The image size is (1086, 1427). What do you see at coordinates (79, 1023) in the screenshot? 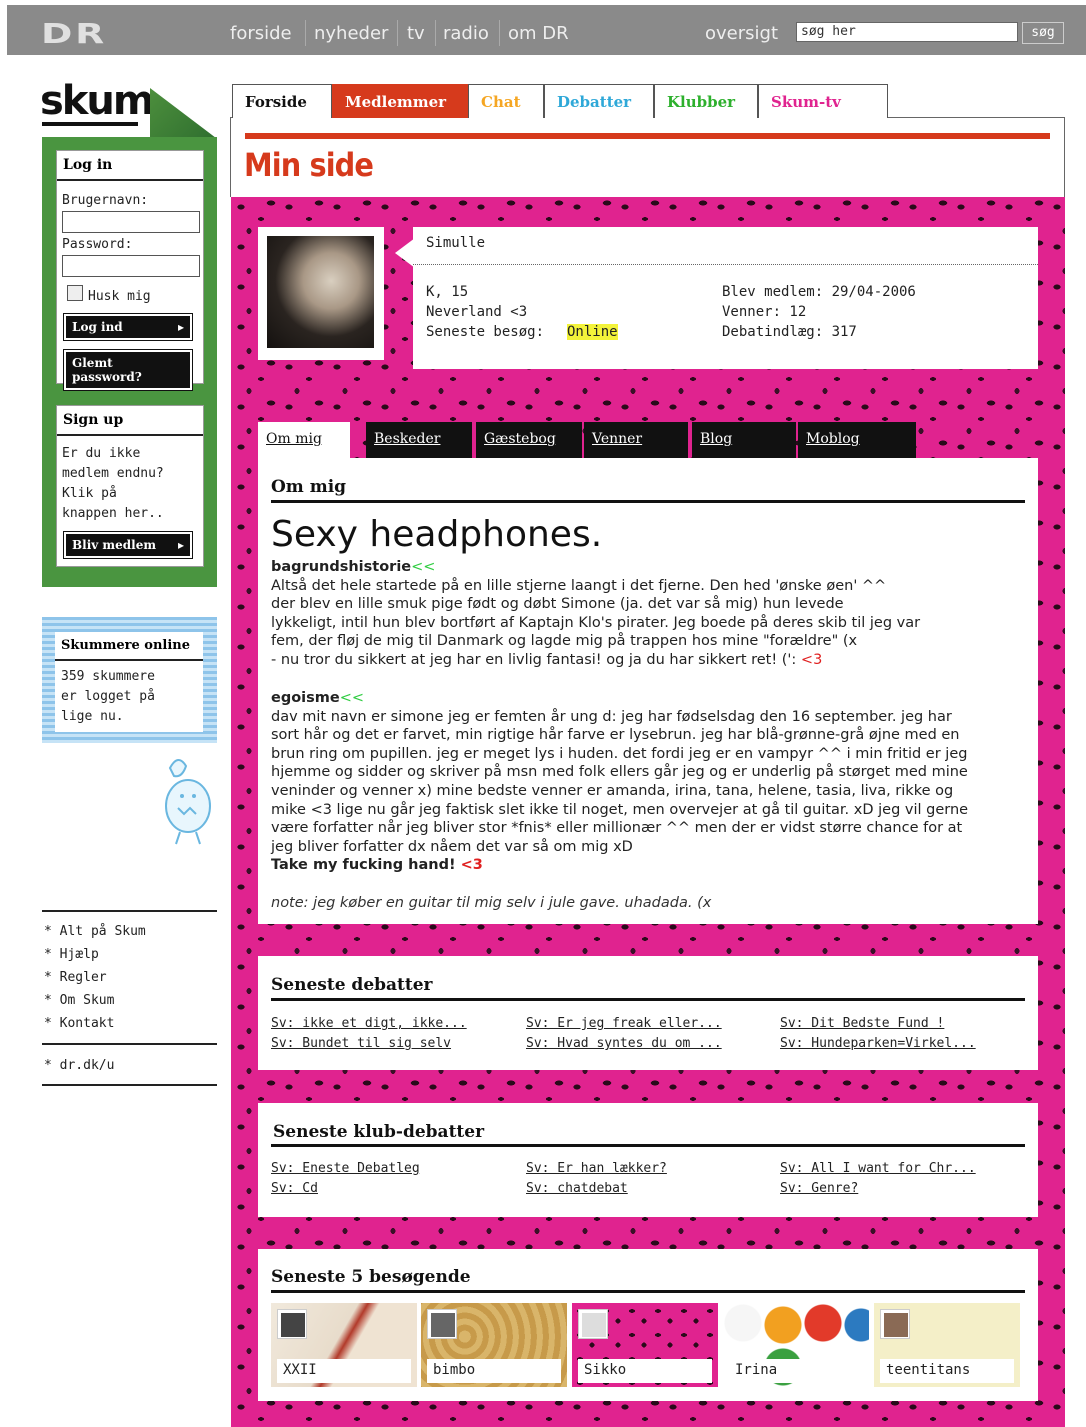
I see `link-kontakt: * Kontakt` at bounding box center [79, 1023].